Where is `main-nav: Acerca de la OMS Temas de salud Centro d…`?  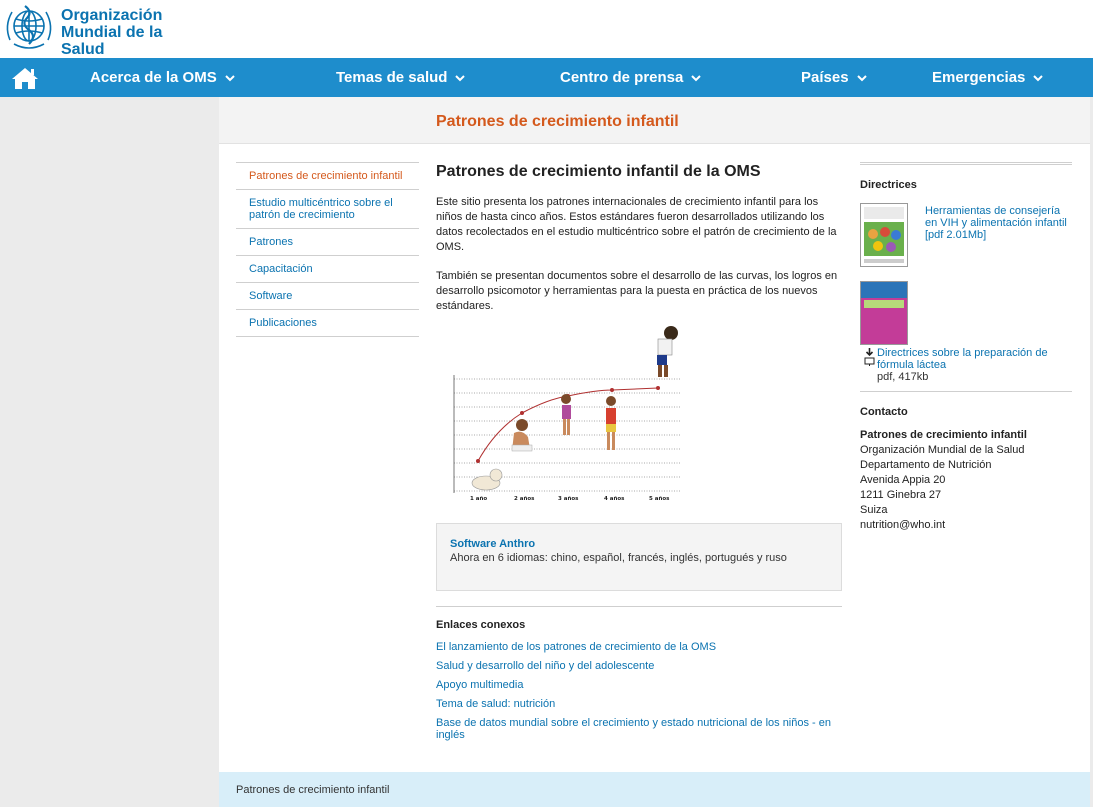 main-nav: Acerca de la OMS Temas de salud Centro d… is located at coordinates (546, 77).